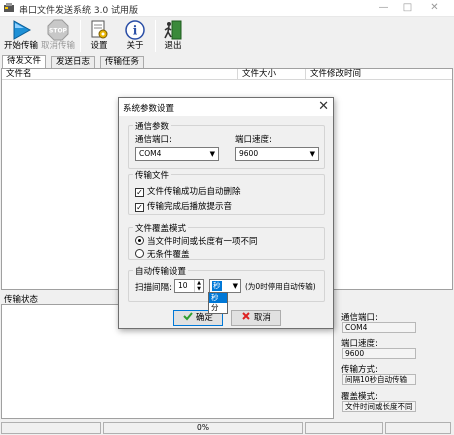  I want to click on tab-bar: 待发文件 发送日志 传输任务, so click(227, 61).